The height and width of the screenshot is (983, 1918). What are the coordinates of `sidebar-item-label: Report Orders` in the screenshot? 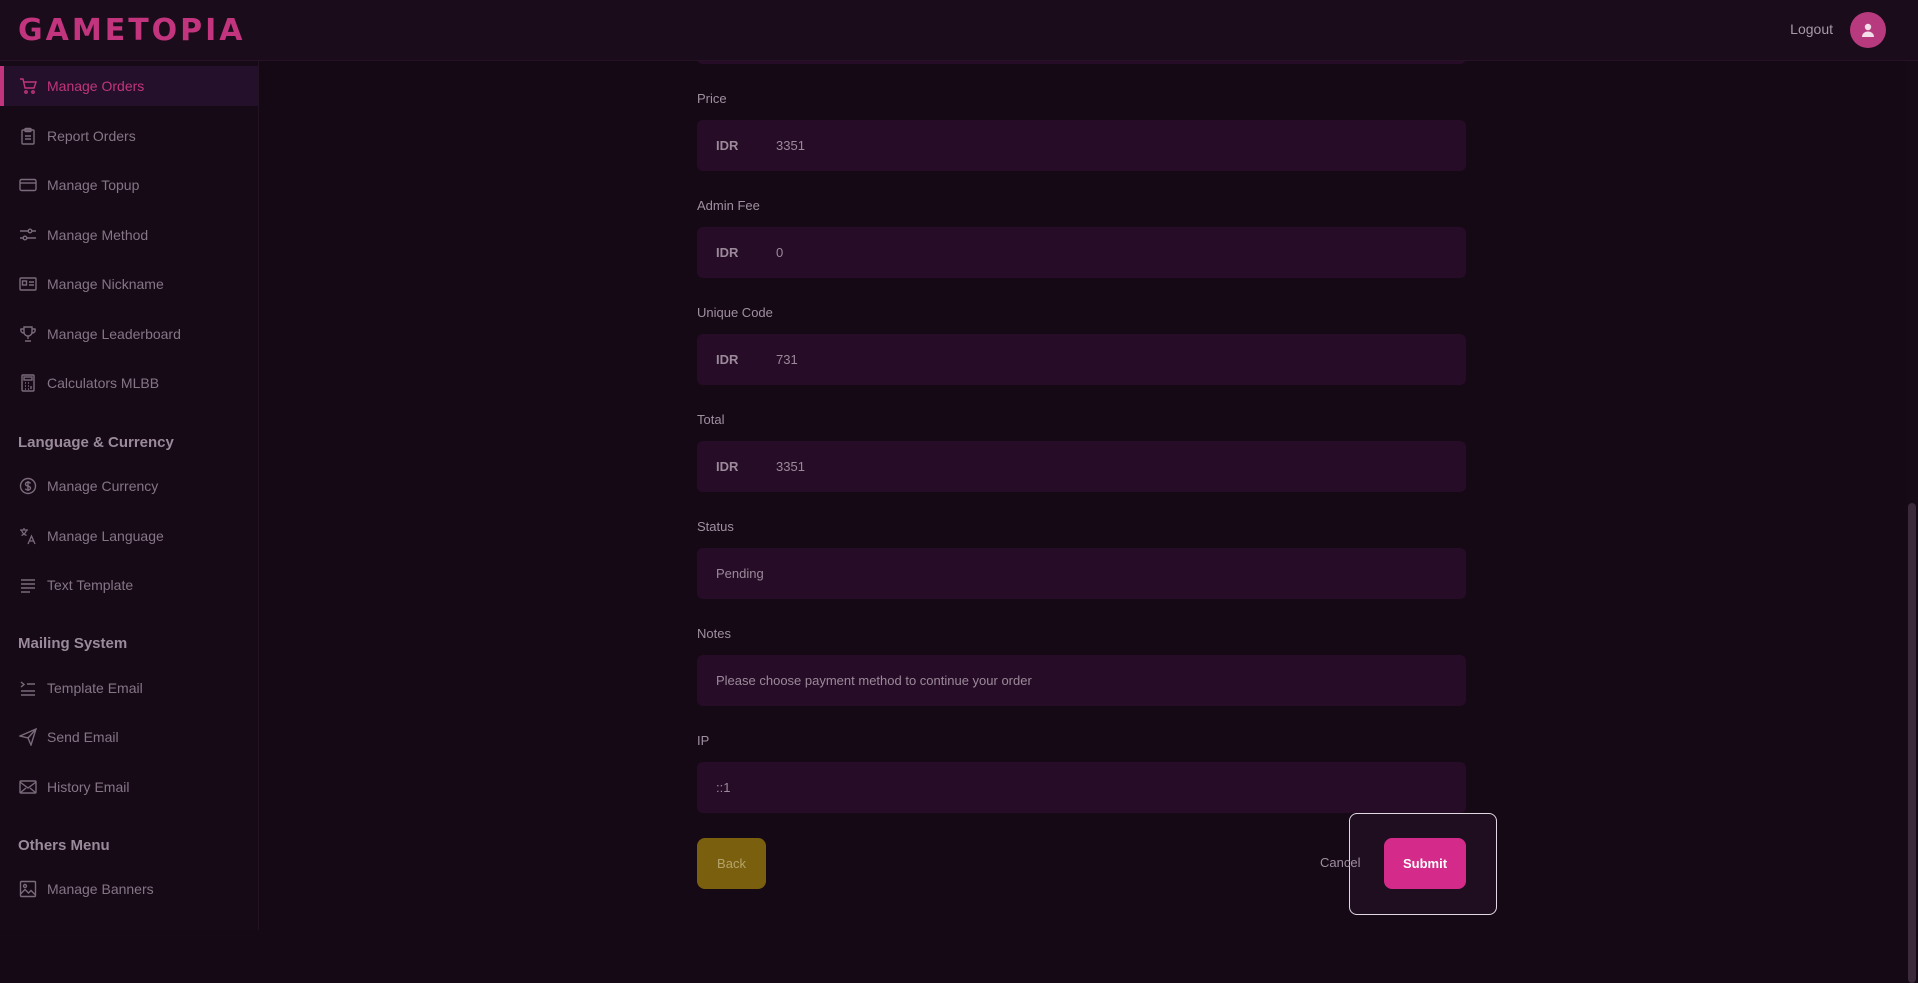 It's located at (91, 136).